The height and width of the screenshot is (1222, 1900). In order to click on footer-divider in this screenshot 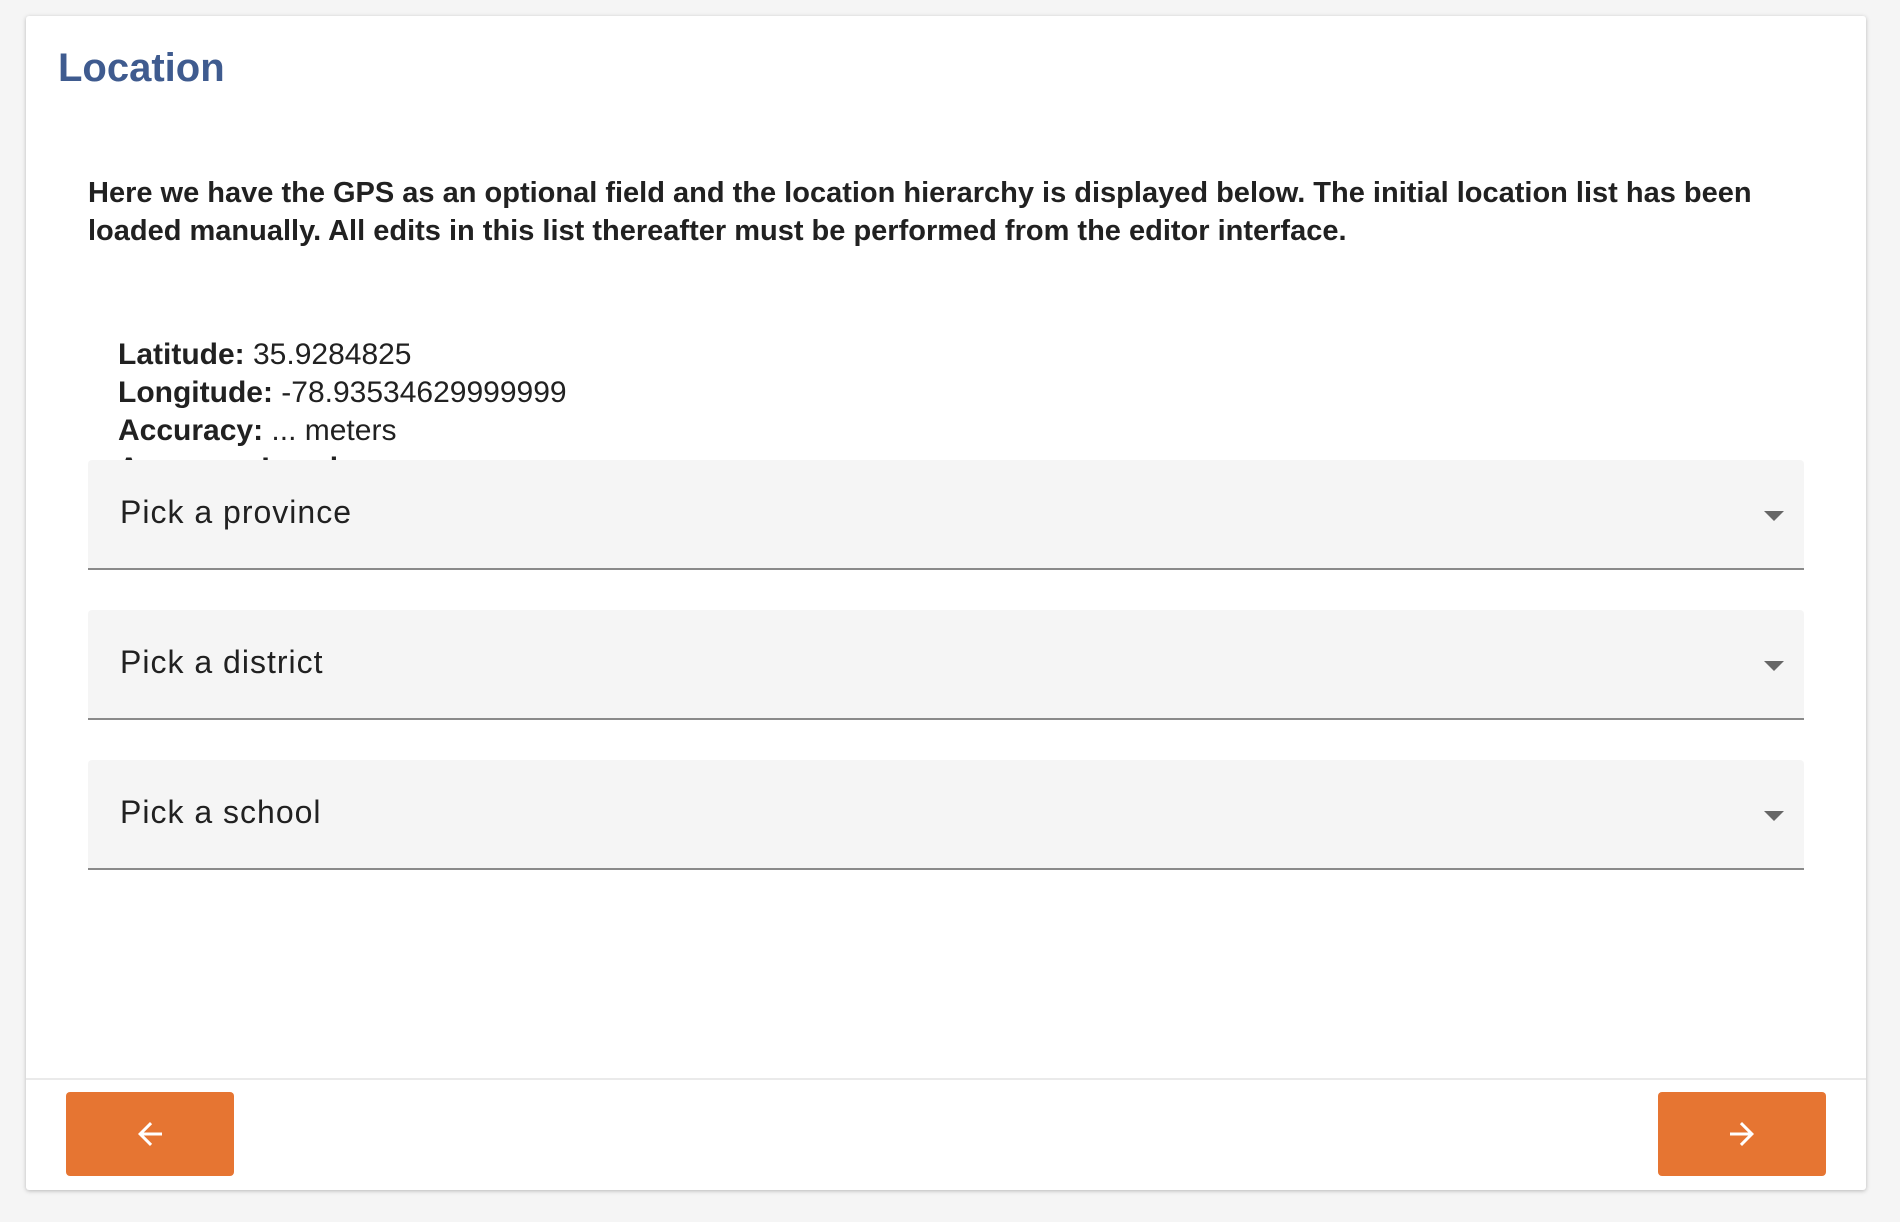, I will do `click(946, 1079)`.